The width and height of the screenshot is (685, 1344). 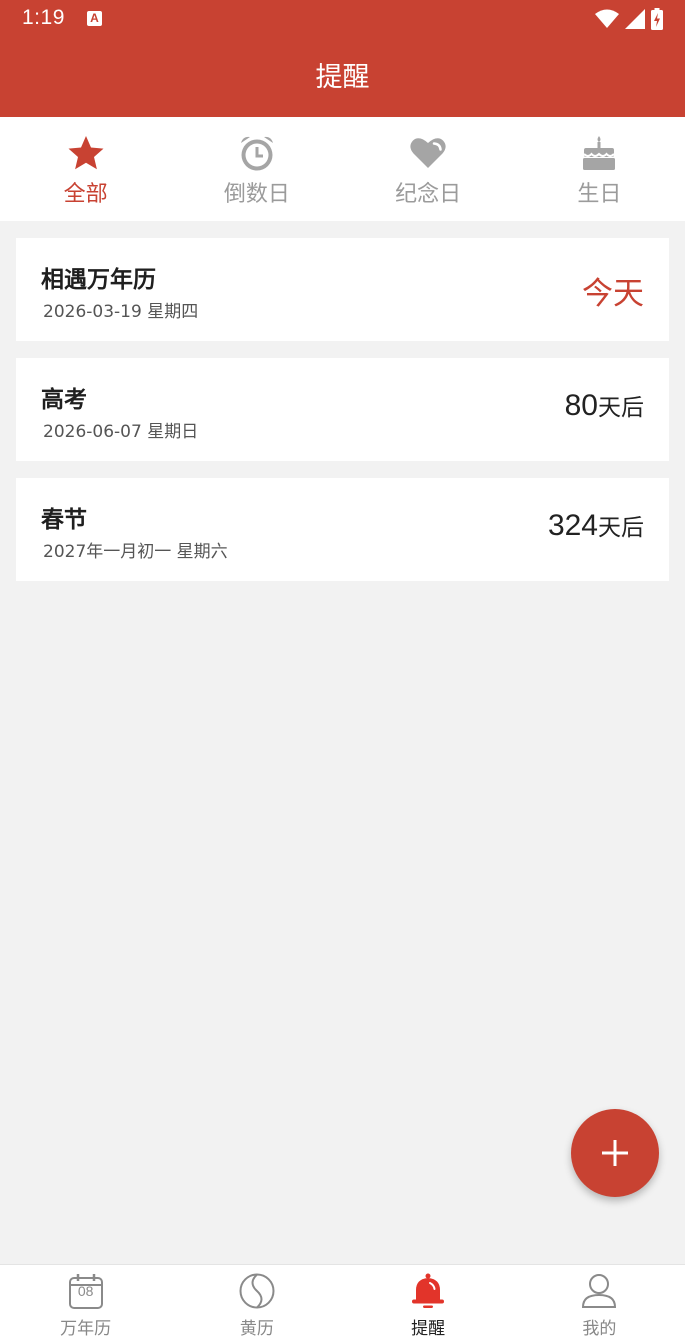 I want to click on battery-charging-icon, so click(x=657, y=19).